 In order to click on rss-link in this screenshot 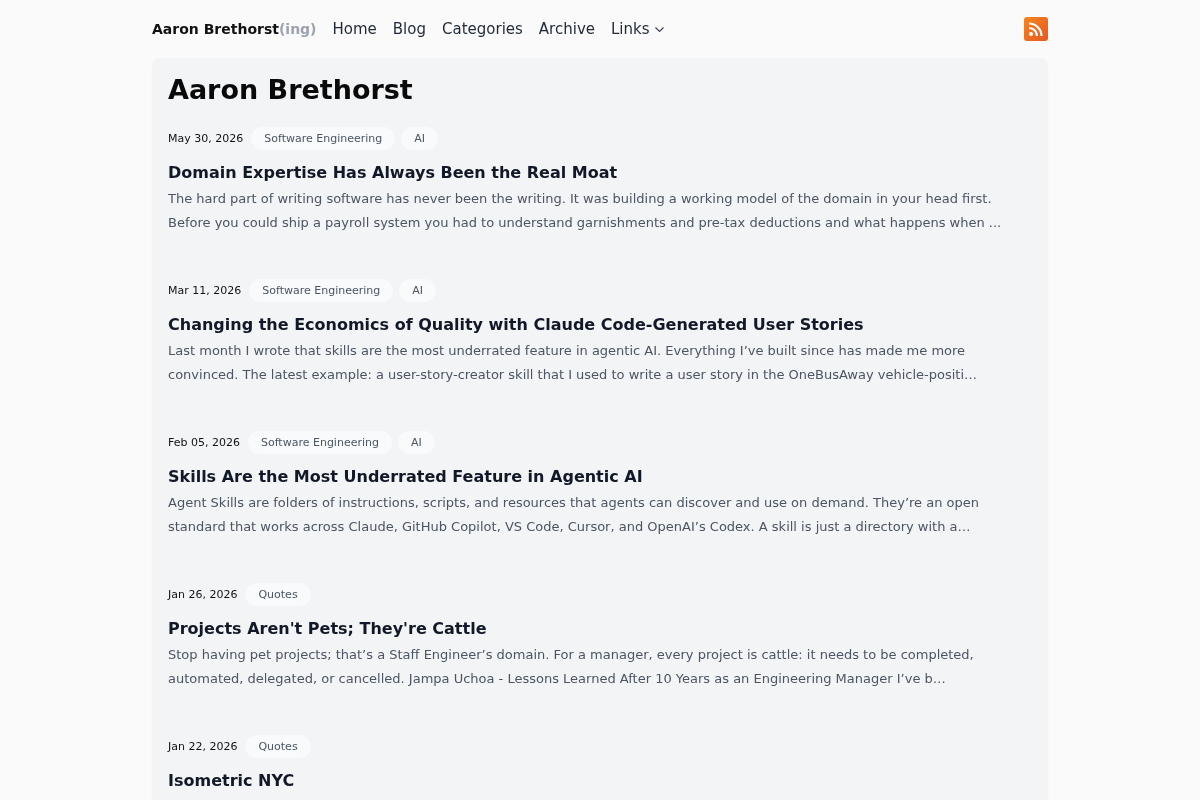, I will do `click(1036, 29)`.